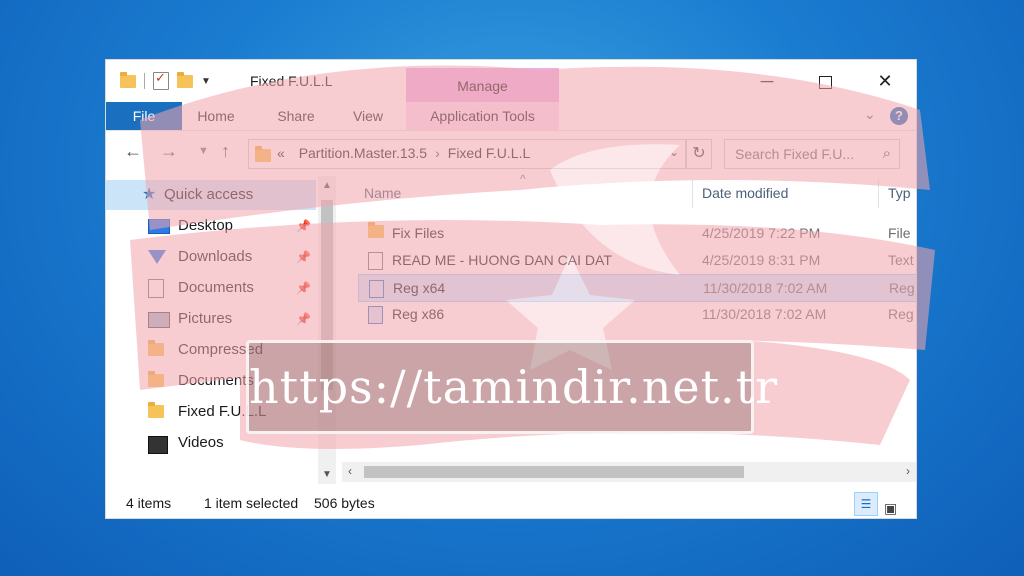  I want to click on status-bar: 4 items 1 item selected 506 bytes ☰ ▣, so click(511, 503).